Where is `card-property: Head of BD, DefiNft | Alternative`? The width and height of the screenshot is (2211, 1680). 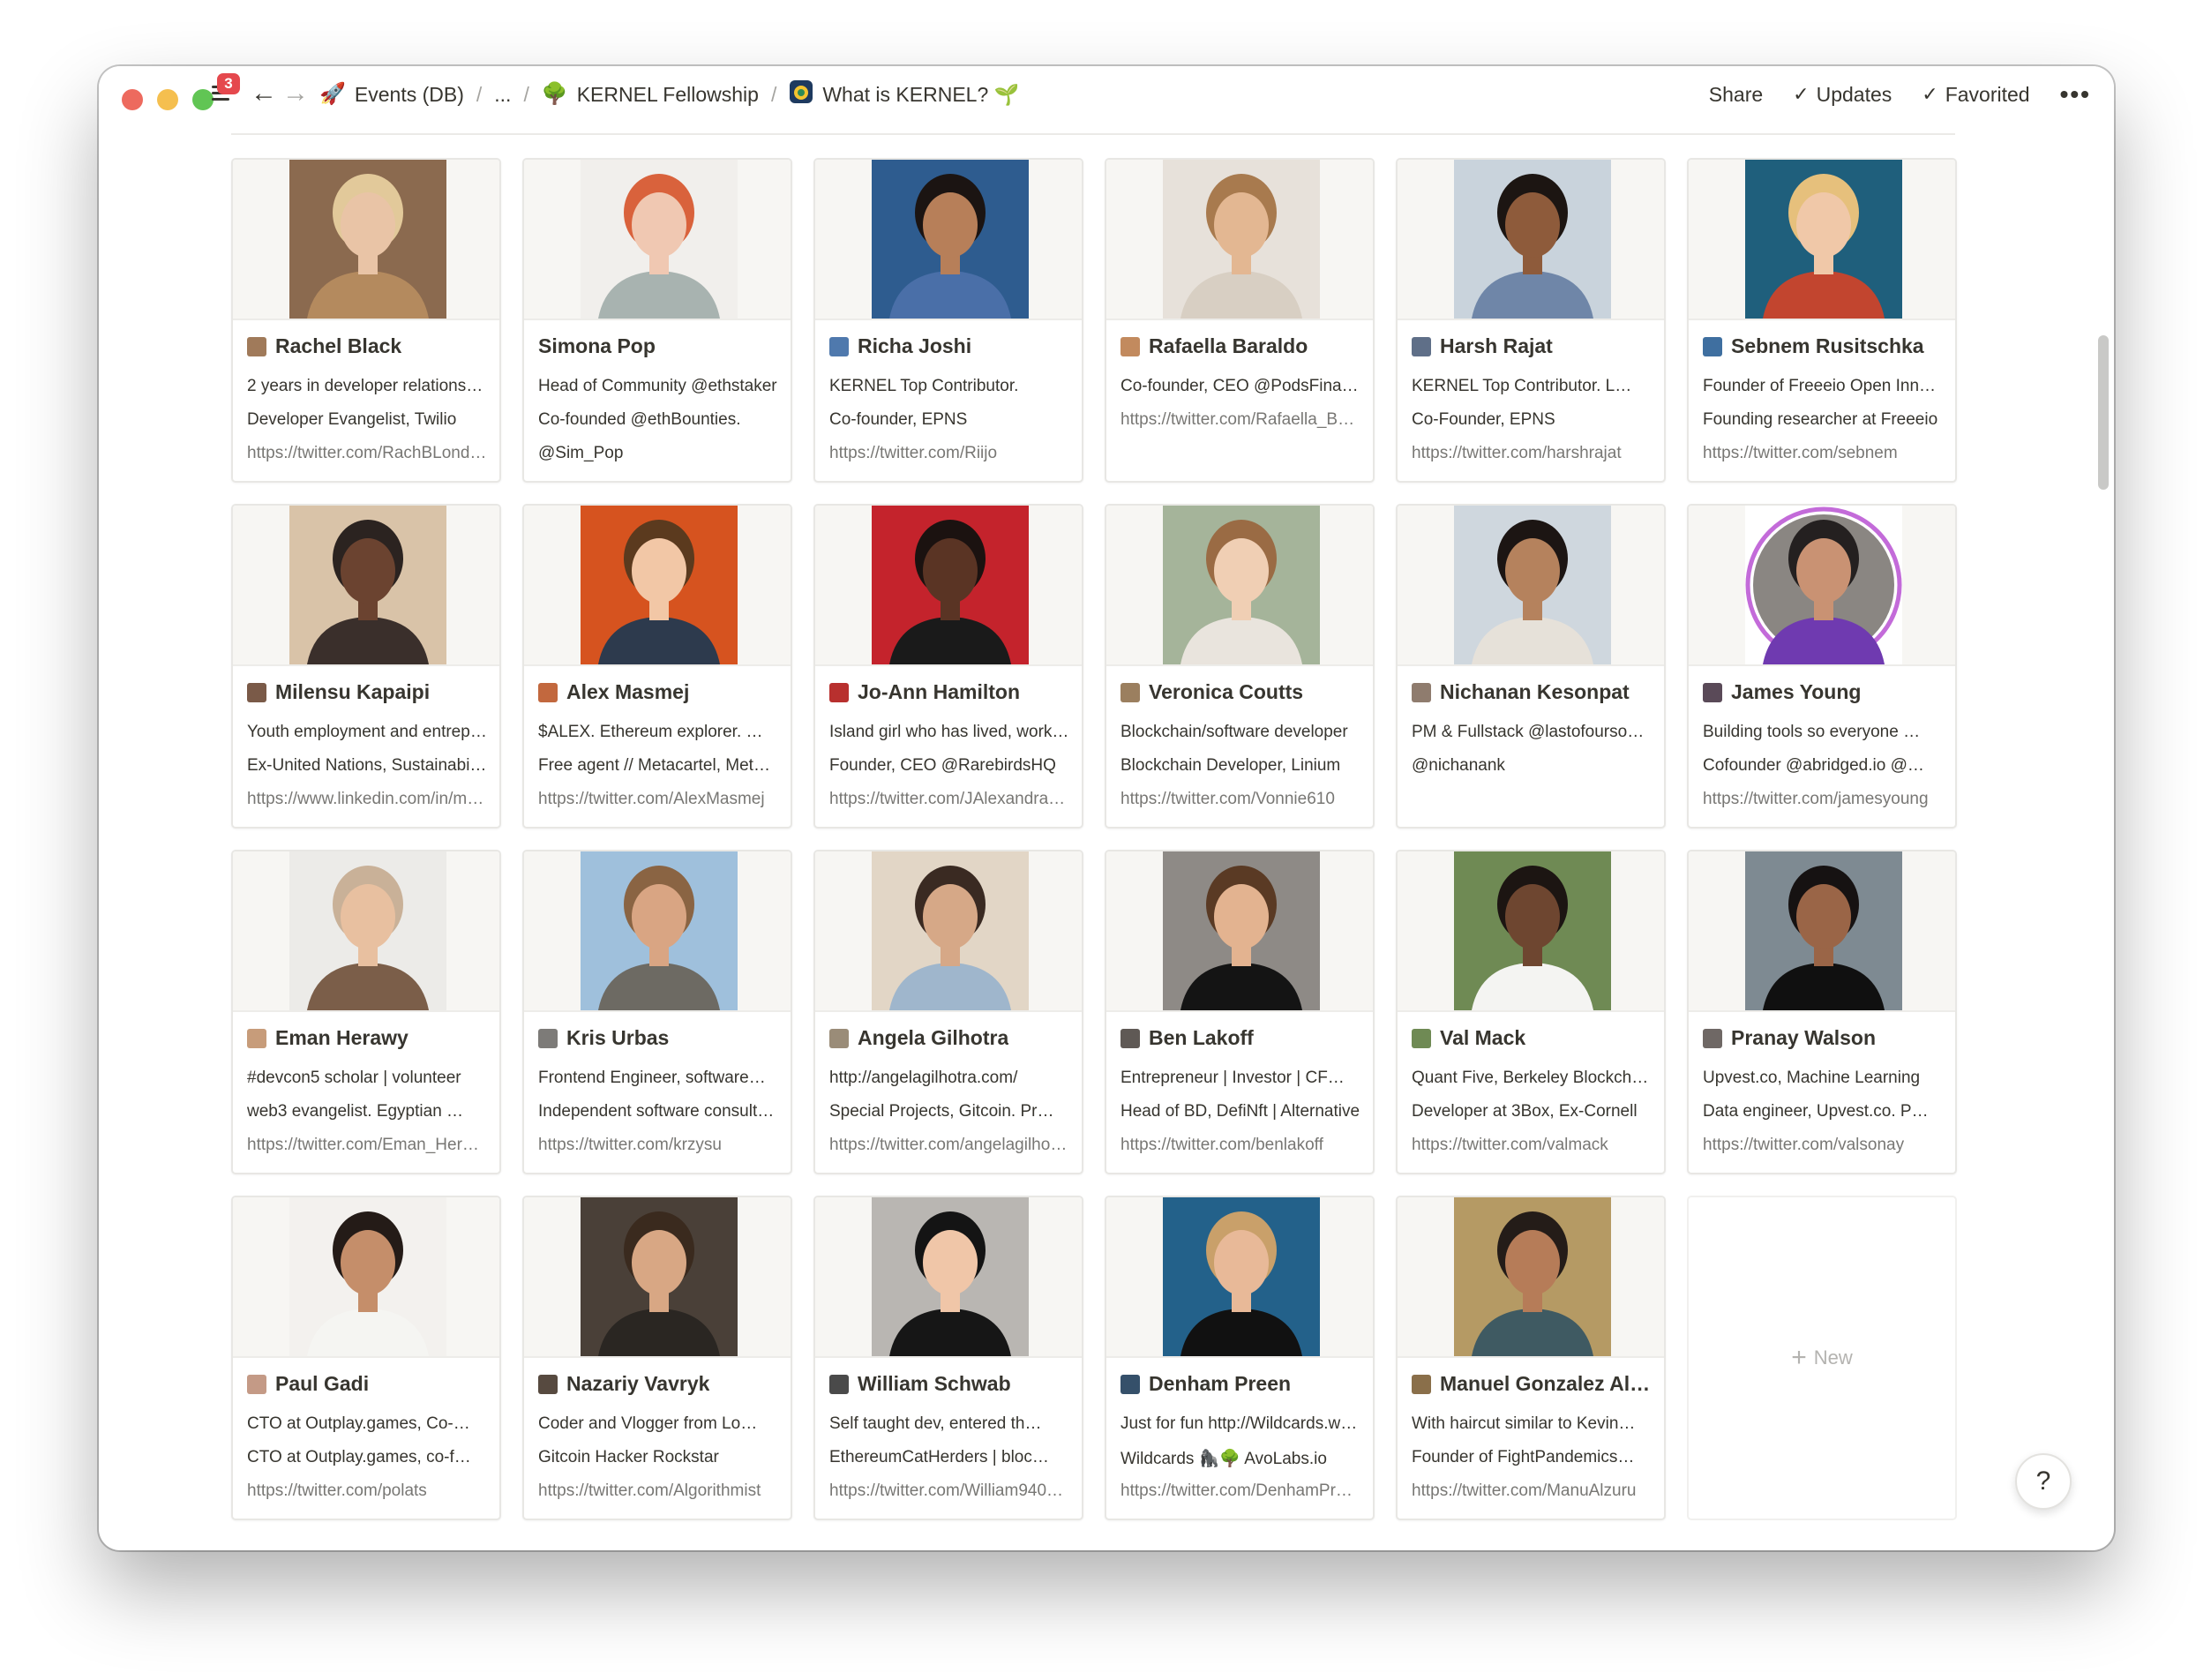 card-property: Head of BD, DefiNft | Alternative is located at coordinates (1240, 1111).